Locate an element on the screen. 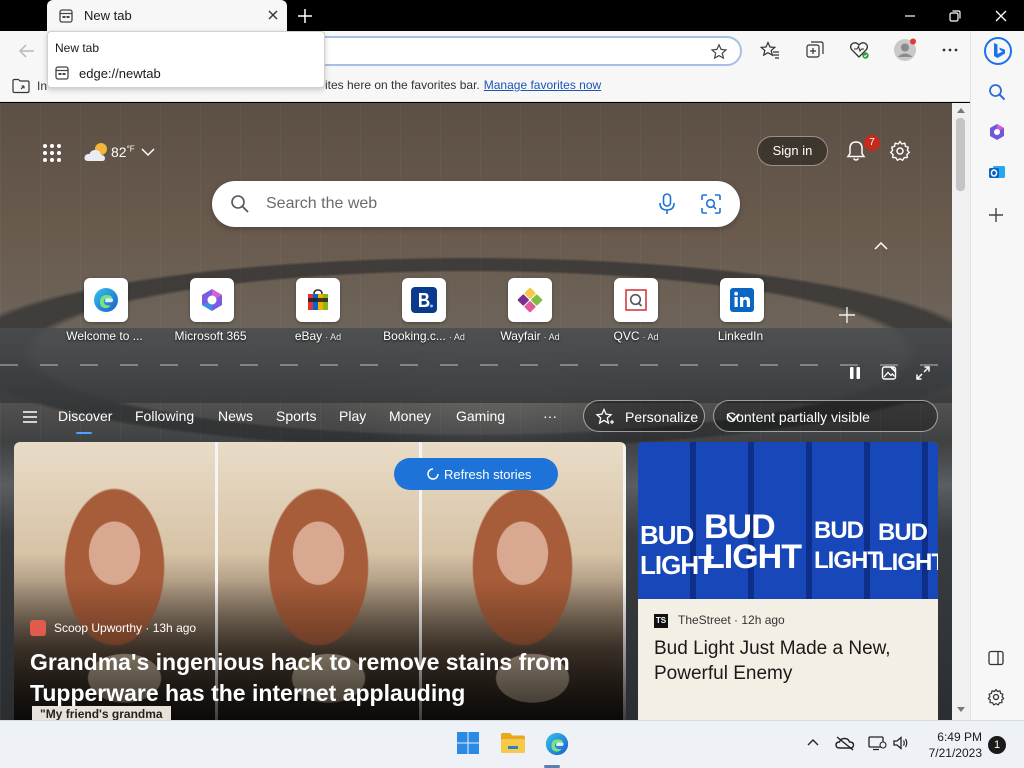 Image resolution: width=1024 pixels, height=768 pixels. app-launcher-grid-icon is located at coordinates (52, 153).